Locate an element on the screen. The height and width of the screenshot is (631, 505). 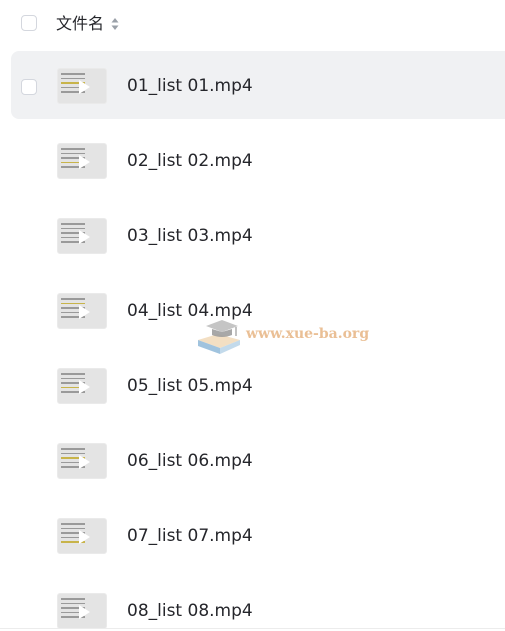
graduation-cap-book-icon is located at coordinates (219, 337).